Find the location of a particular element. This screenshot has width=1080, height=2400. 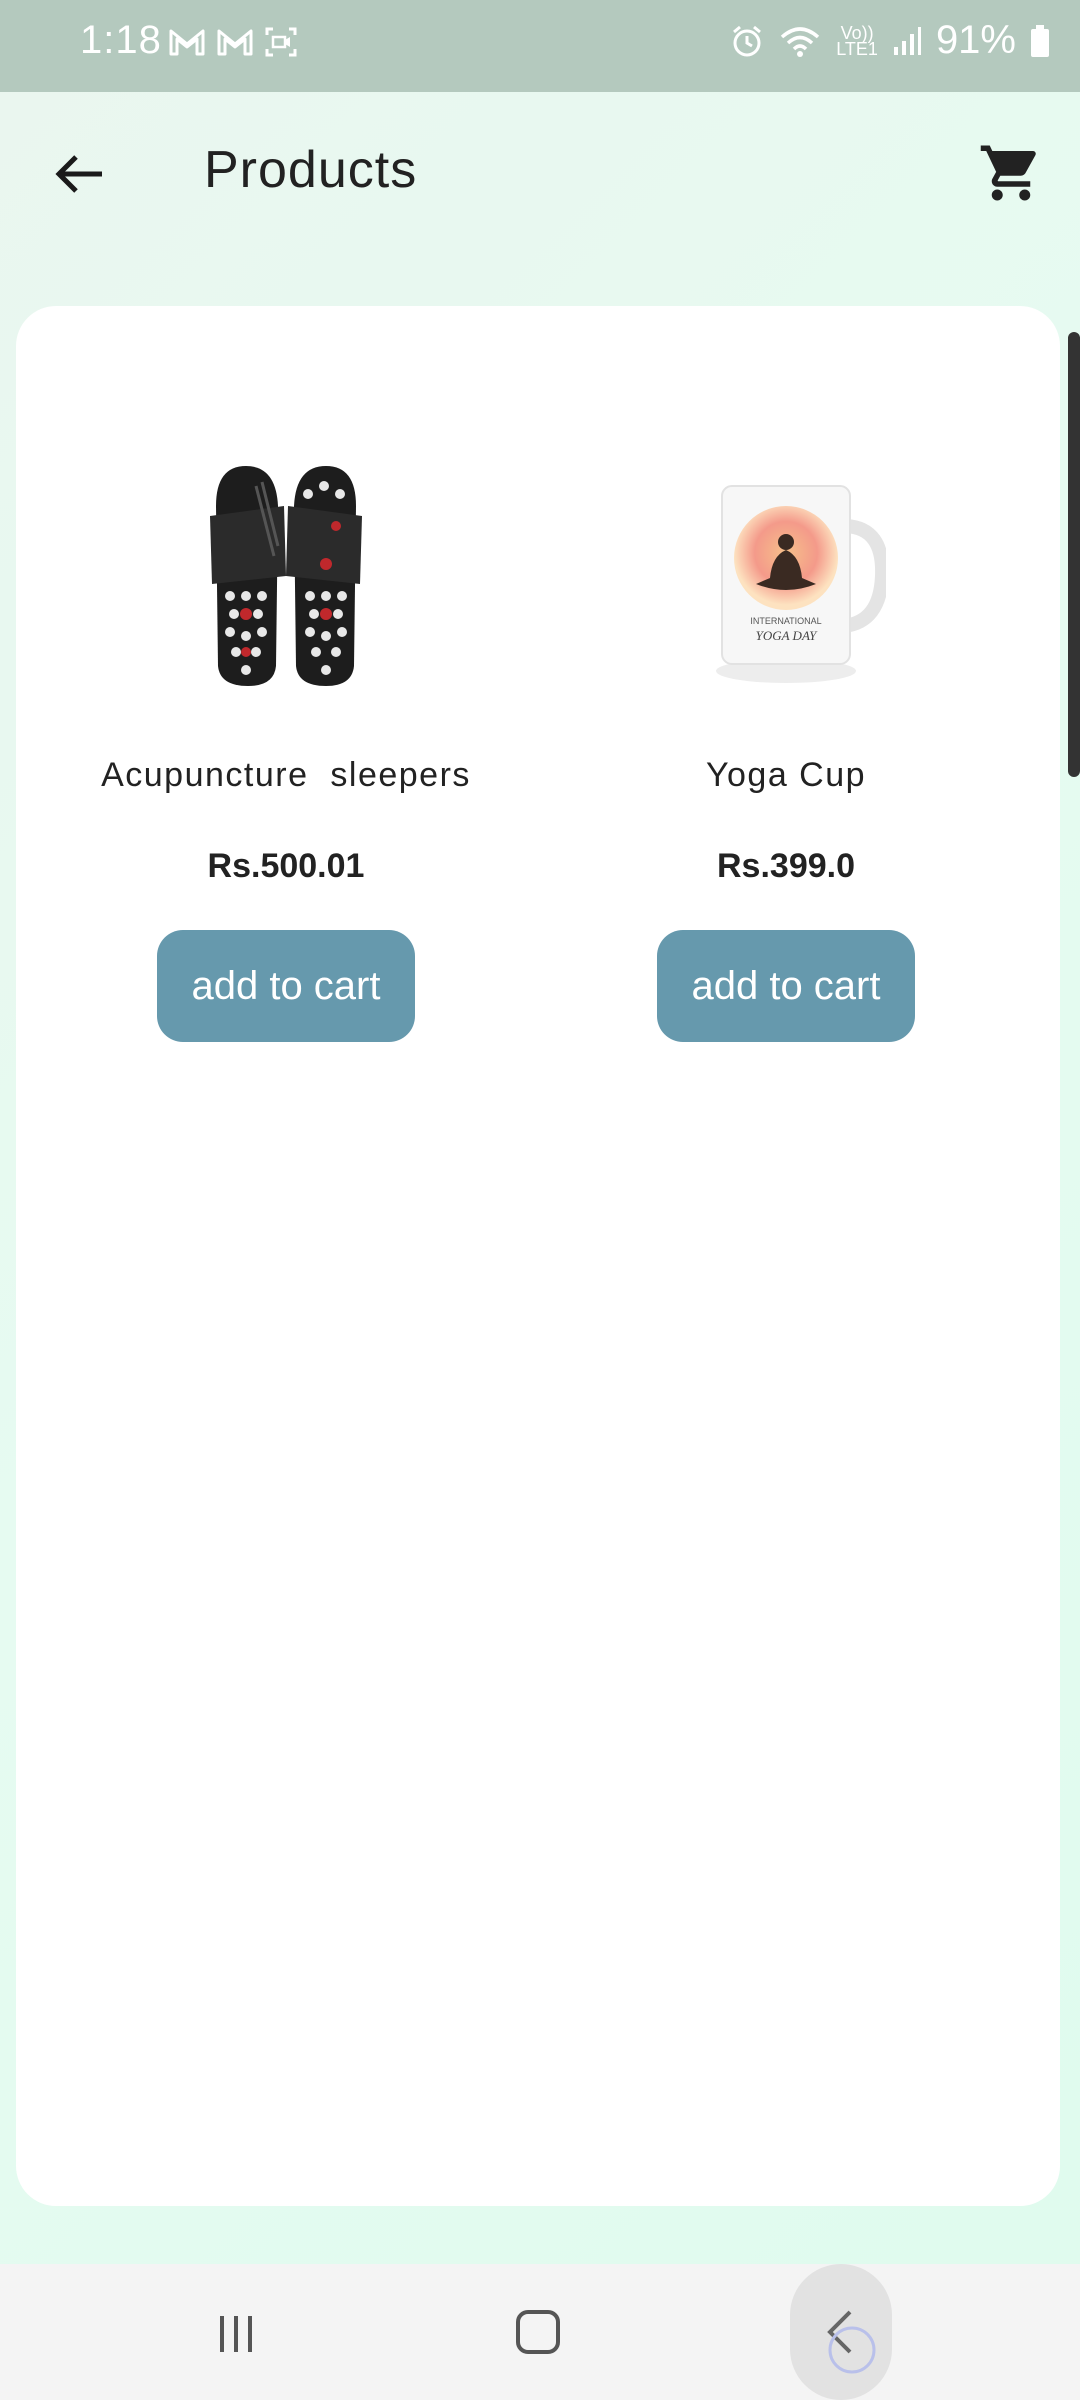

mug-print-line1: INTERNATIONAL is located at coordinates (785, 621).